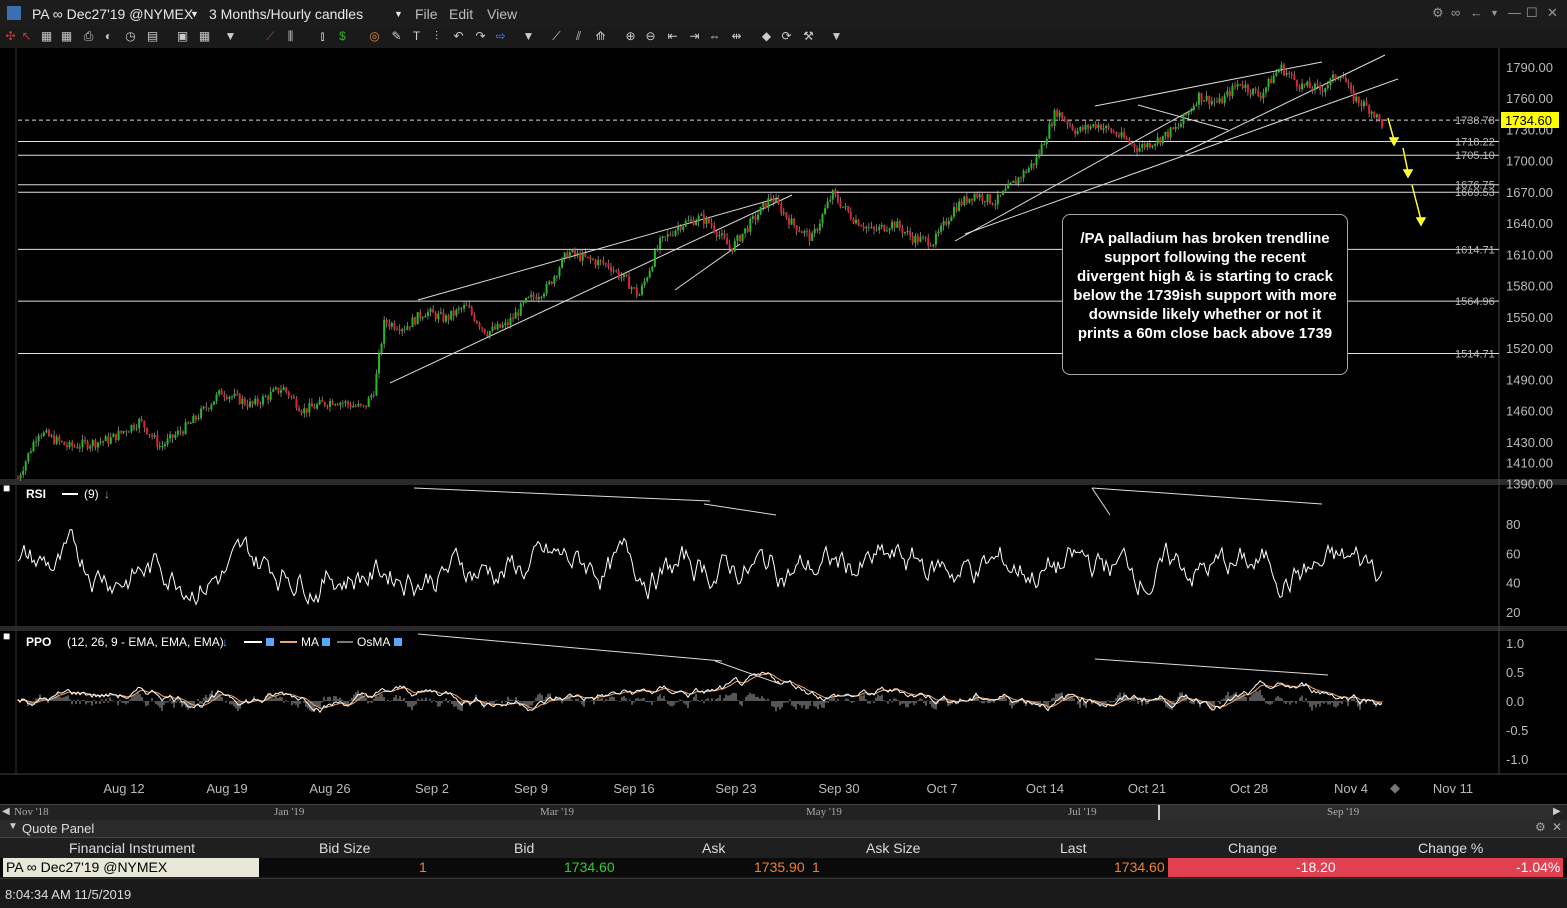  I want to click on refresh-icon: ◐, so click(108, 36).